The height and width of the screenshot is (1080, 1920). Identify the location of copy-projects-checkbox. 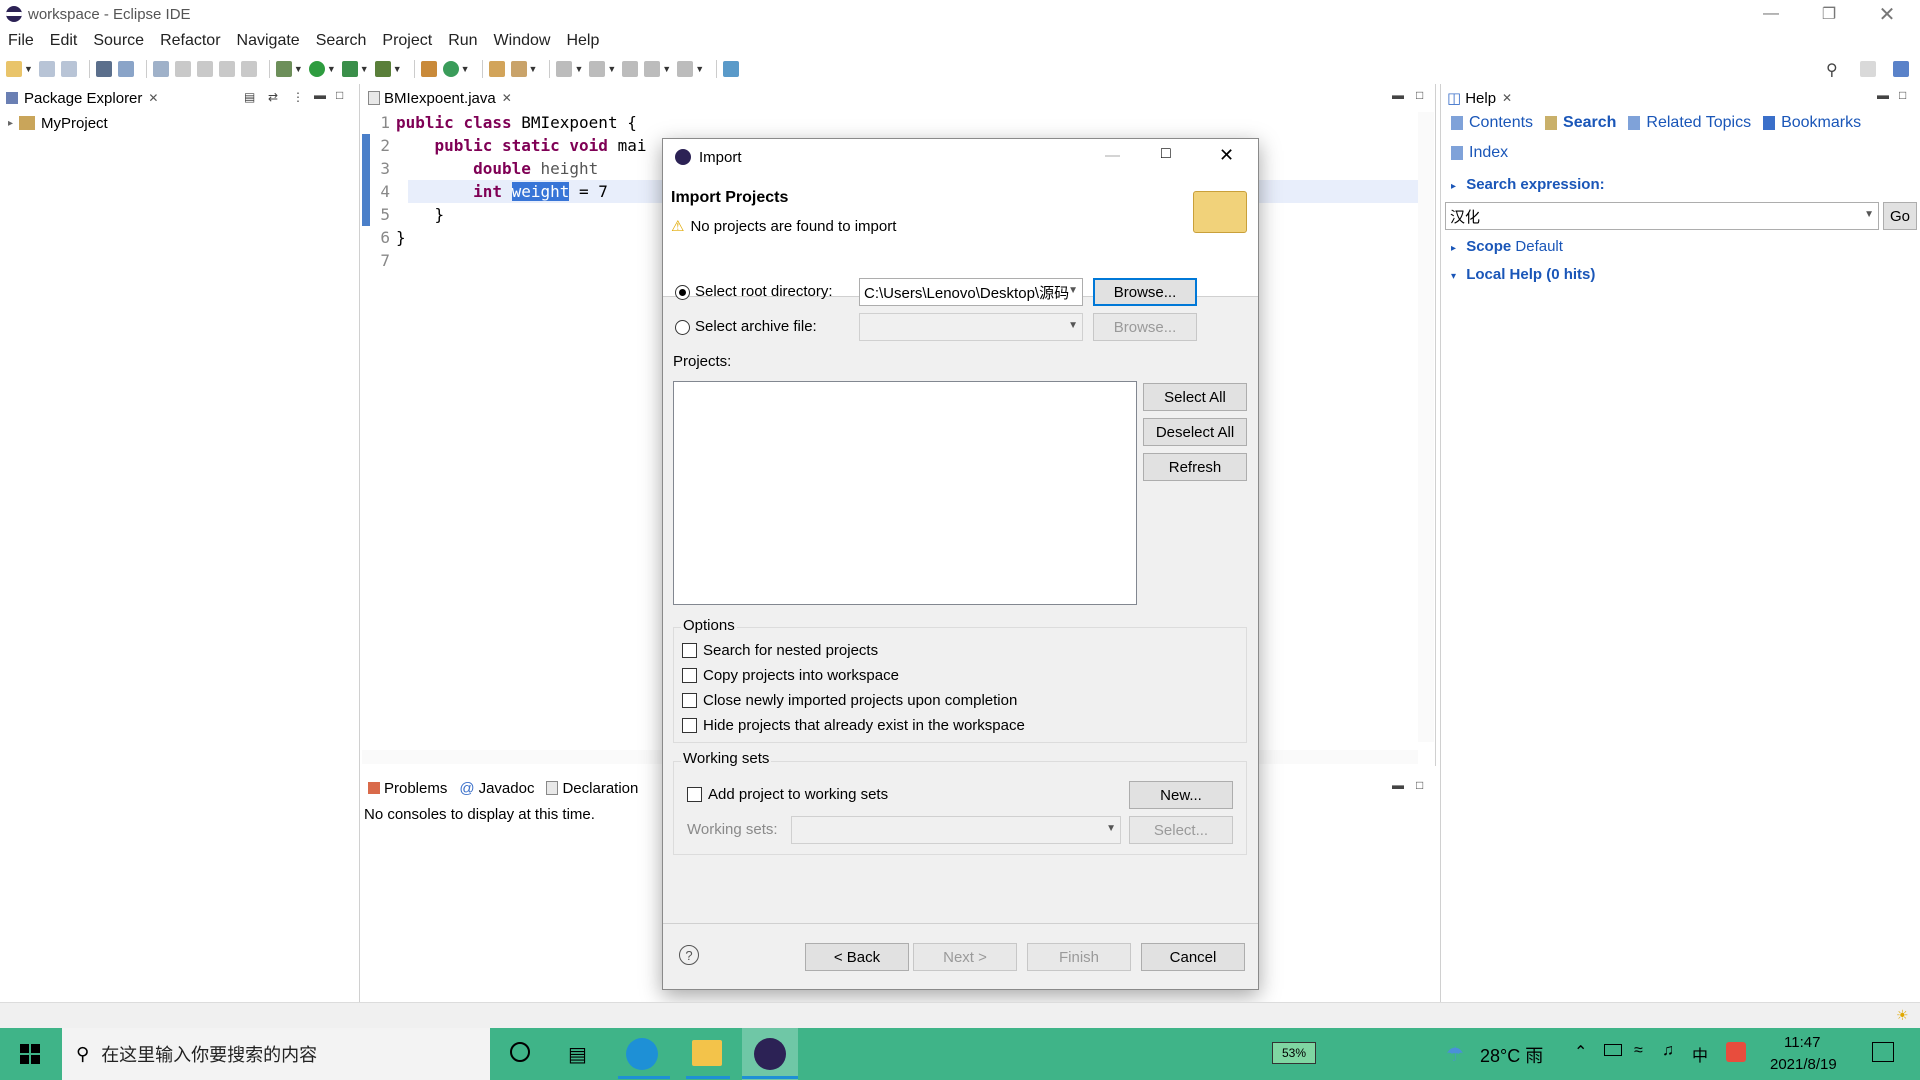
(689, 675).